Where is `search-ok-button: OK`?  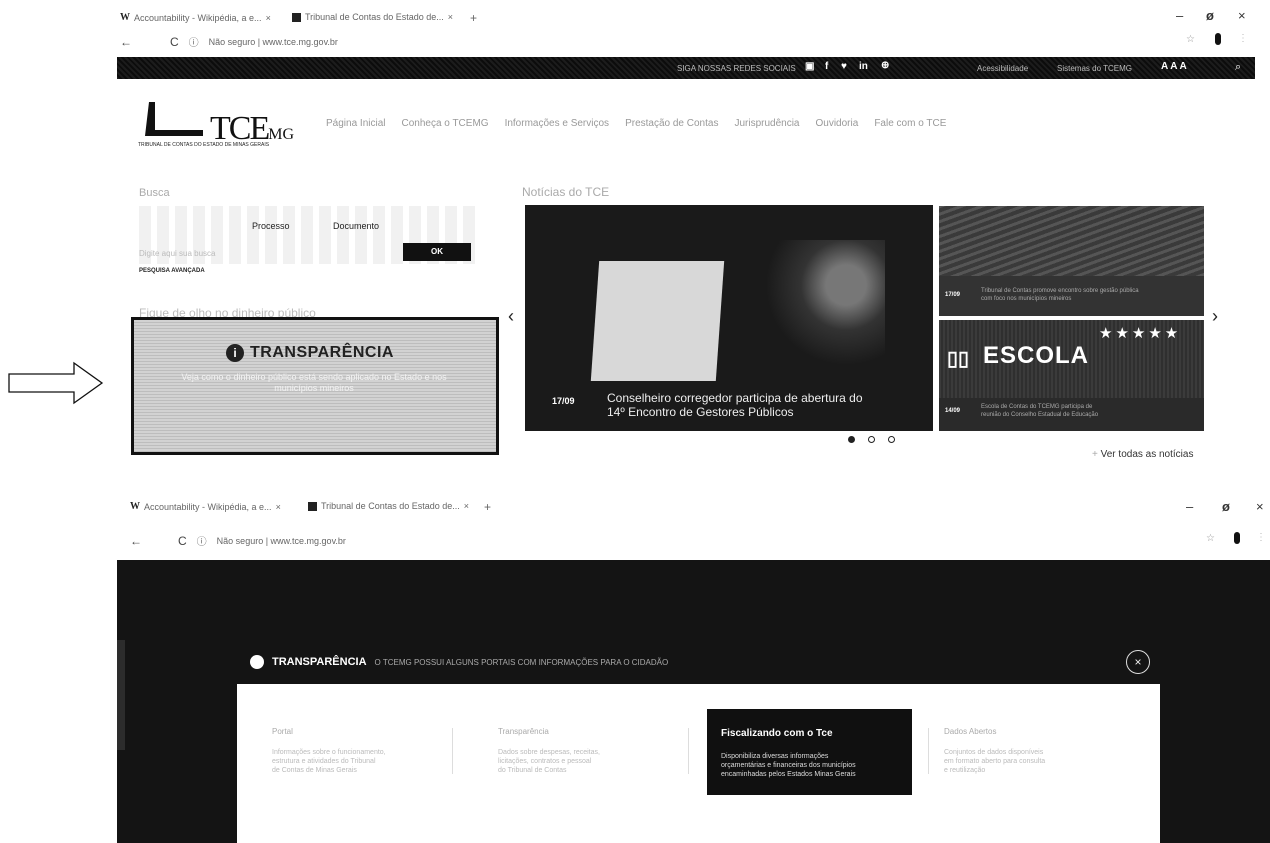 search-ok-button: OK is located at coordinates (437, 252).